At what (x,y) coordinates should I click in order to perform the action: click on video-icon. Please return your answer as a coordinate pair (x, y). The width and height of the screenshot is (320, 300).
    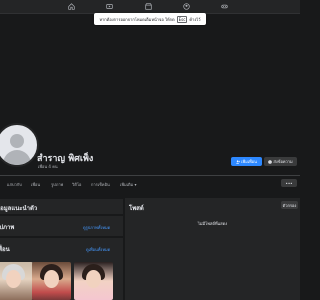
    Looking at the image, I should click on (109, 6).